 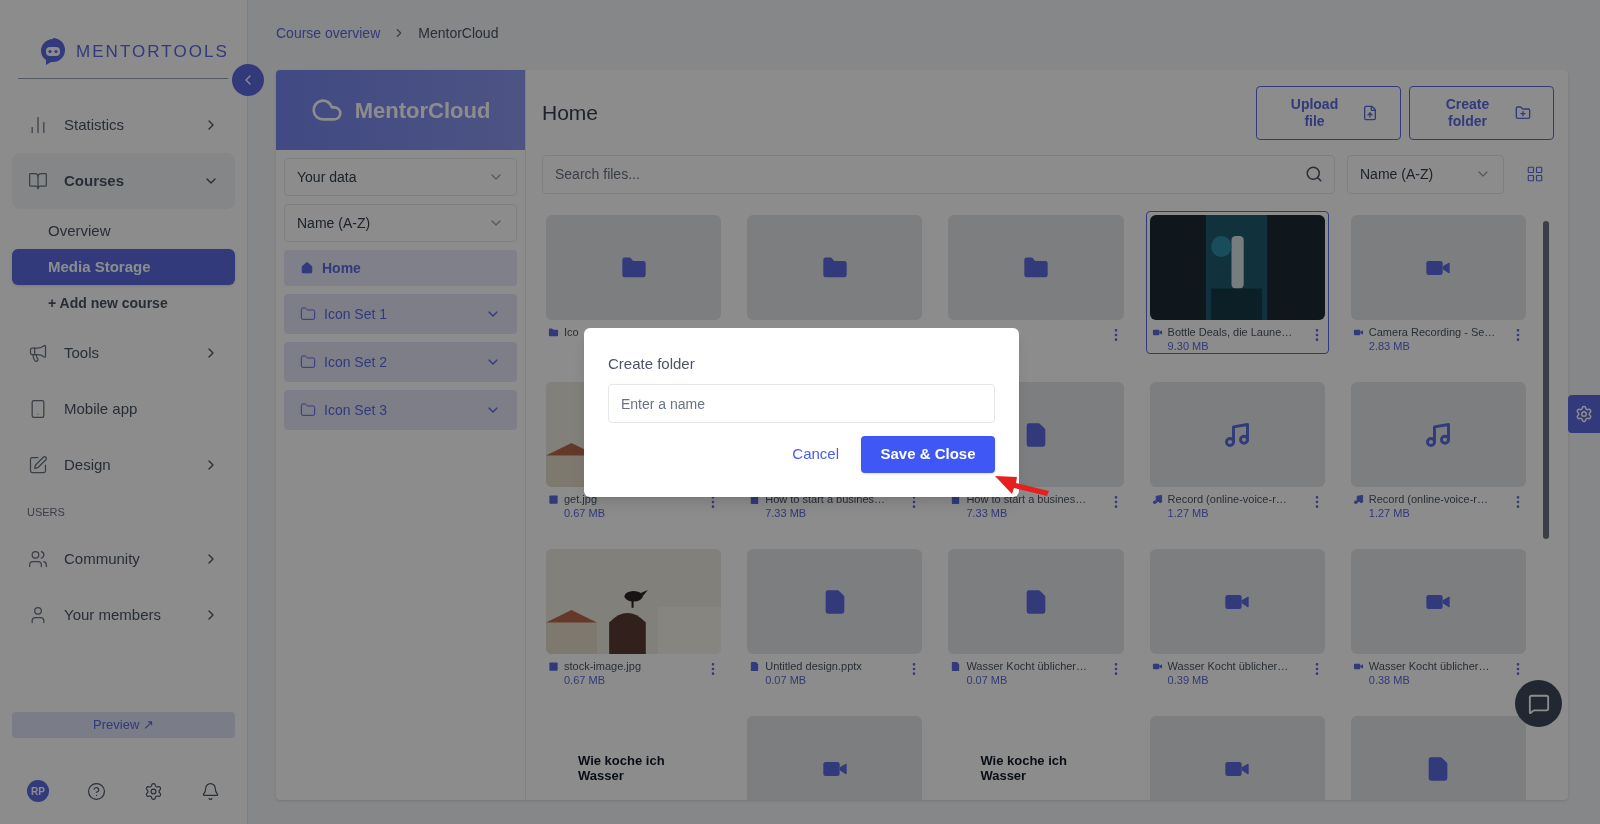 I want to click on bell-icon, so click(x=210, y=791).